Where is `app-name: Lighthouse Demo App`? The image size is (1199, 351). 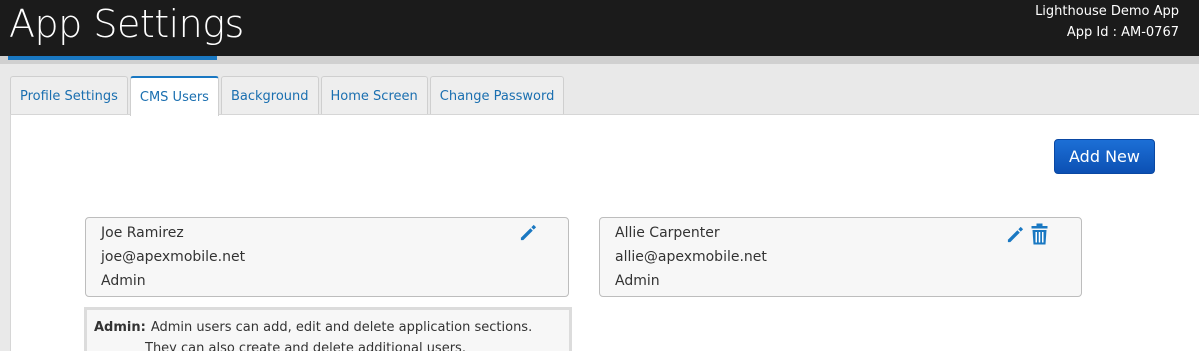 app-name: Lighthouse Demo App is located at coordinates (1107, 11).